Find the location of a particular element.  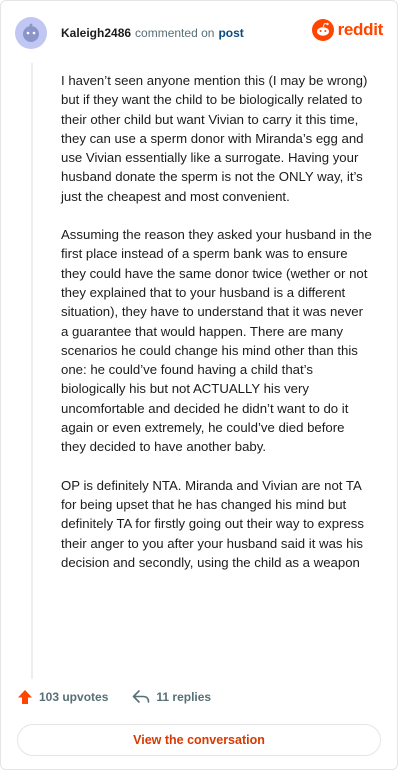

comment-meta: Kaleigh2486 commented on post is located at coordinates (152, 33).